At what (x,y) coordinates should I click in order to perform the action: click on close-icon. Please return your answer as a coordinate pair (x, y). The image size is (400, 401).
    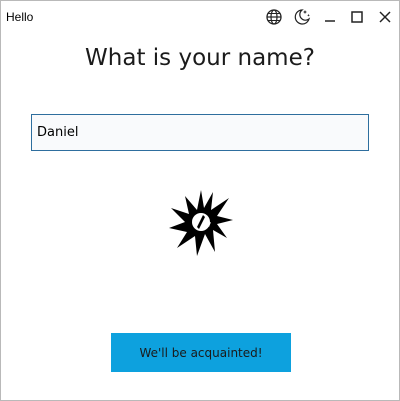
    Looking at the image, I should click on (385, 17).